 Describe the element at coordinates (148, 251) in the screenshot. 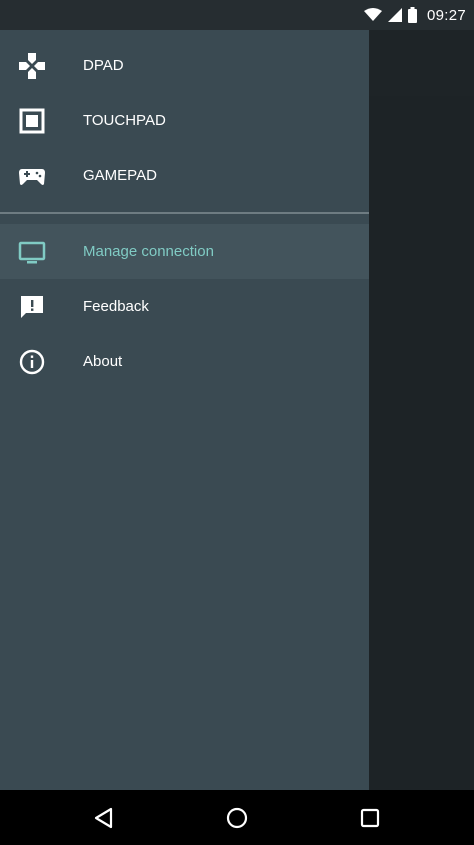

I see `drawer-item-label: Manage connection` at that location.